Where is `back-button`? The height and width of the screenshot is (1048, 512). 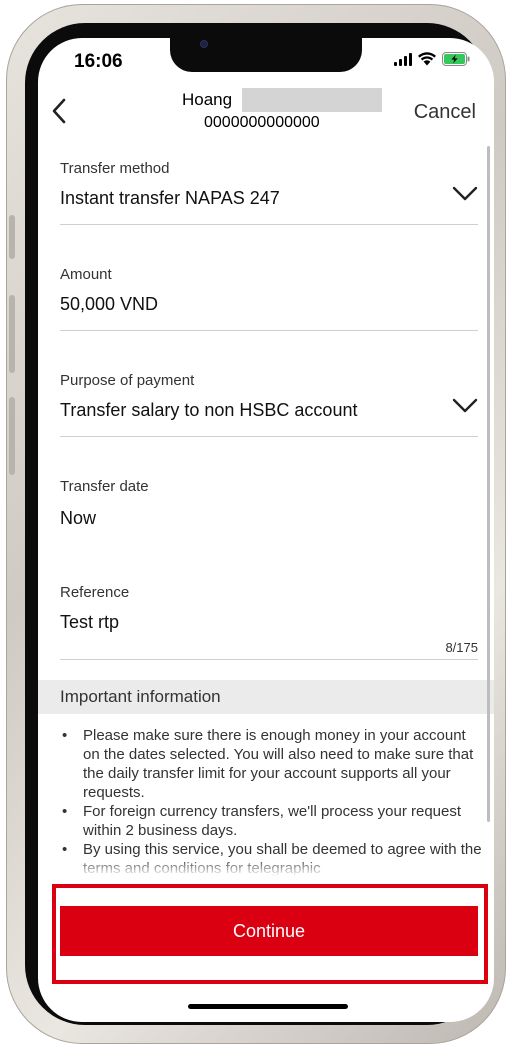 back-button is located at coordinates (60, 111).